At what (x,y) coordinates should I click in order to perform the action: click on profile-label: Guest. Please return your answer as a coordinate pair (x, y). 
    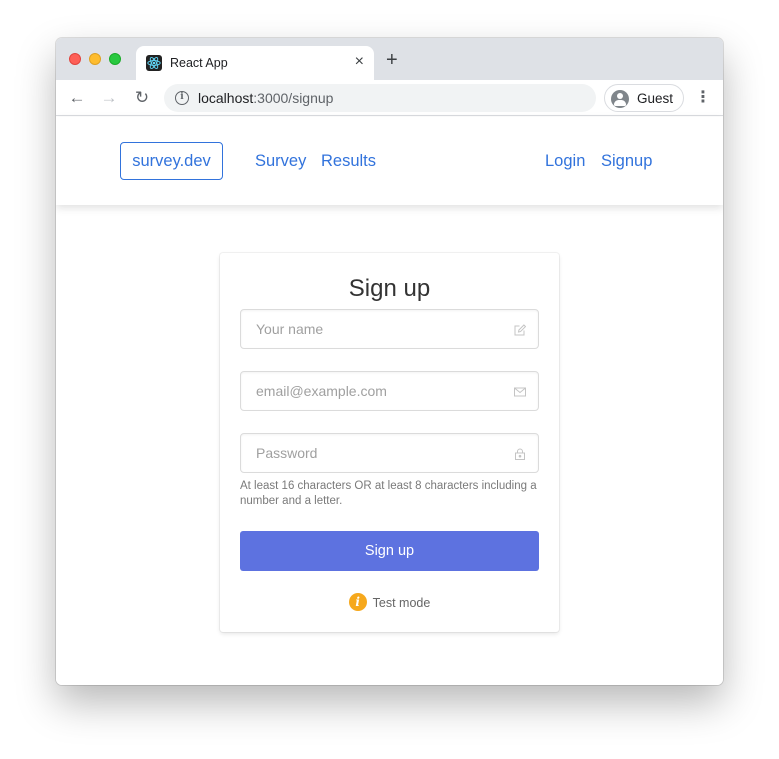
    Looking at the image, I should click on (655, 98).